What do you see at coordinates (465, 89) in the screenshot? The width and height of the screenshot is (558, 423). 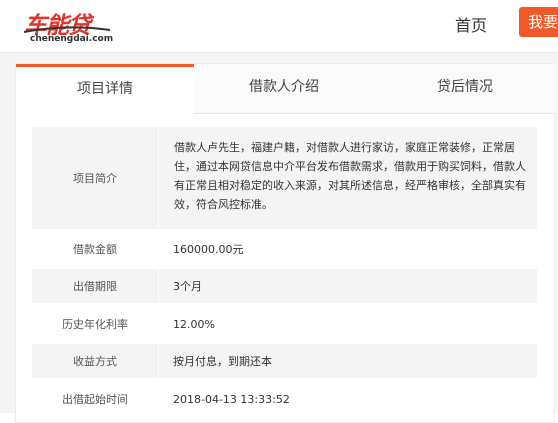 I see `tab-post-loan: 贷后情况` at bounding box center [465, 89].